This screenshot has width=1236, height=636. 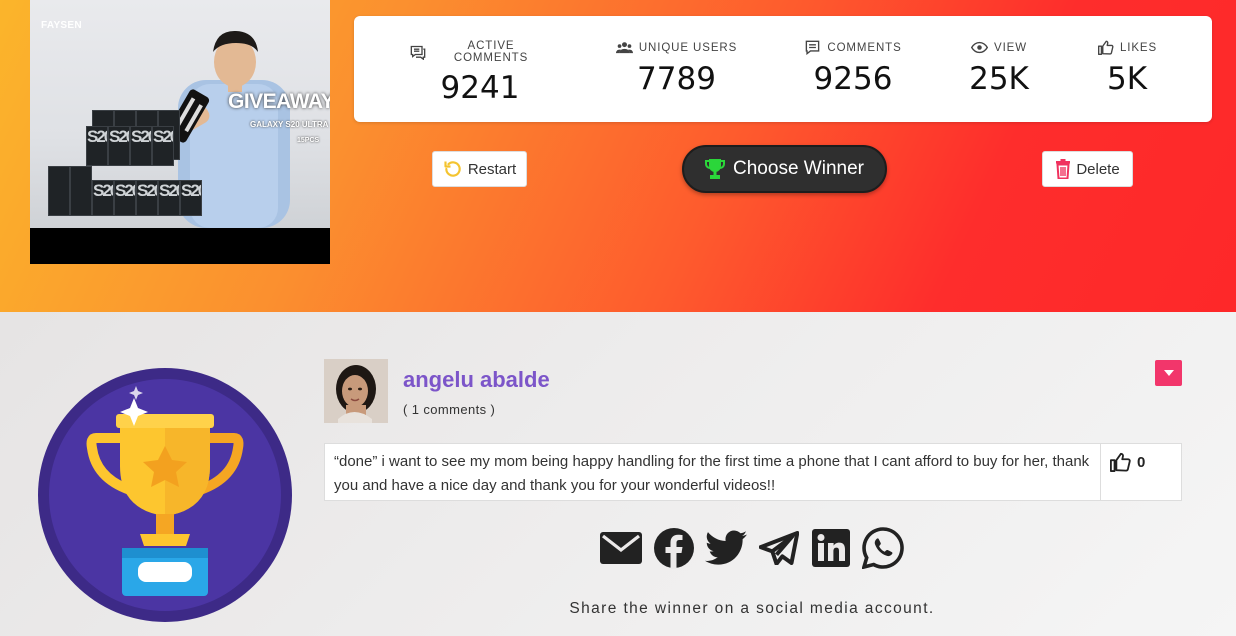 What do you see at coordinates (1141, 462) in the screenshot?
I see `comment-like-count: 0` at bounding box center [1141, 462].